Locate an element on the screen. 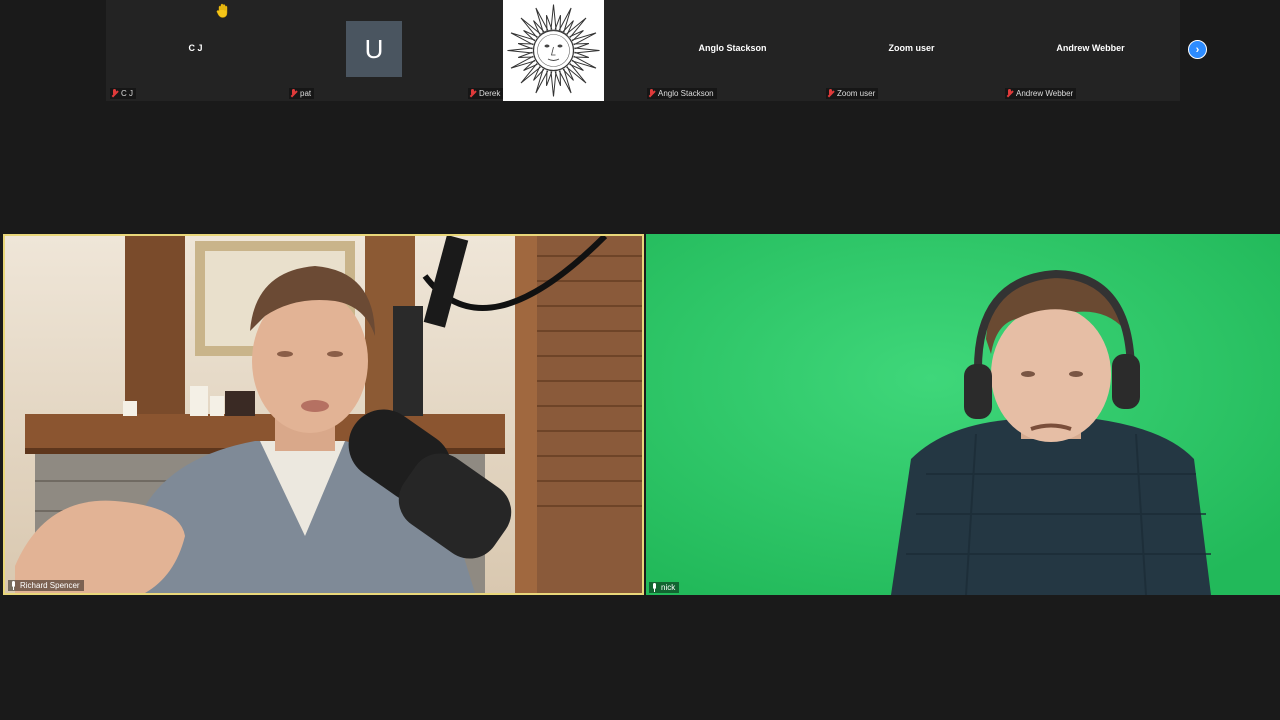  participant-name: C J is located at coordinates (195, 48).